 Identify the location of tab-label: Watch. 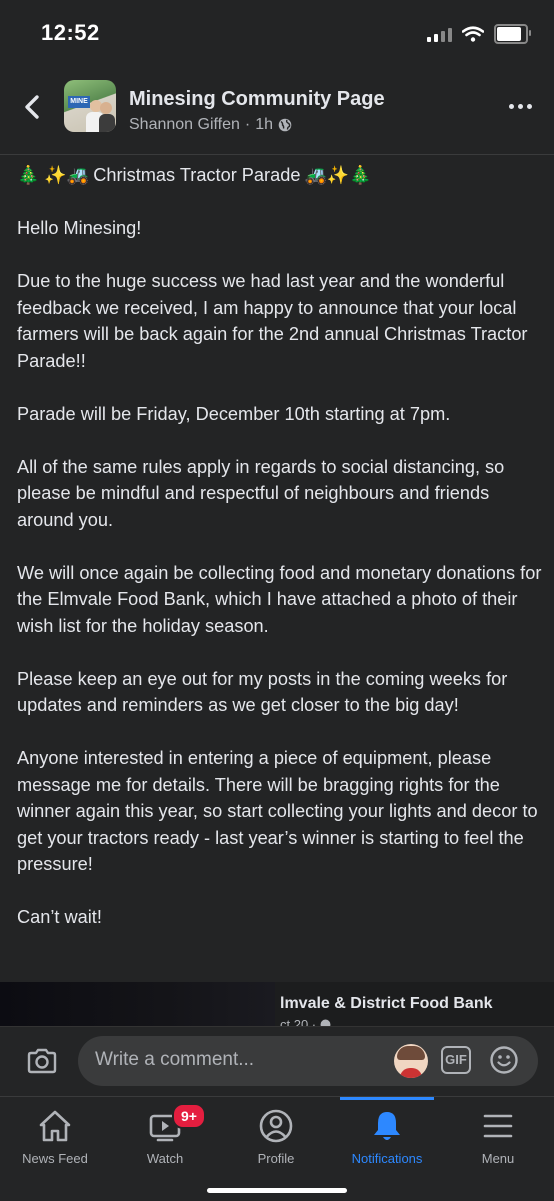
(165, 1158).